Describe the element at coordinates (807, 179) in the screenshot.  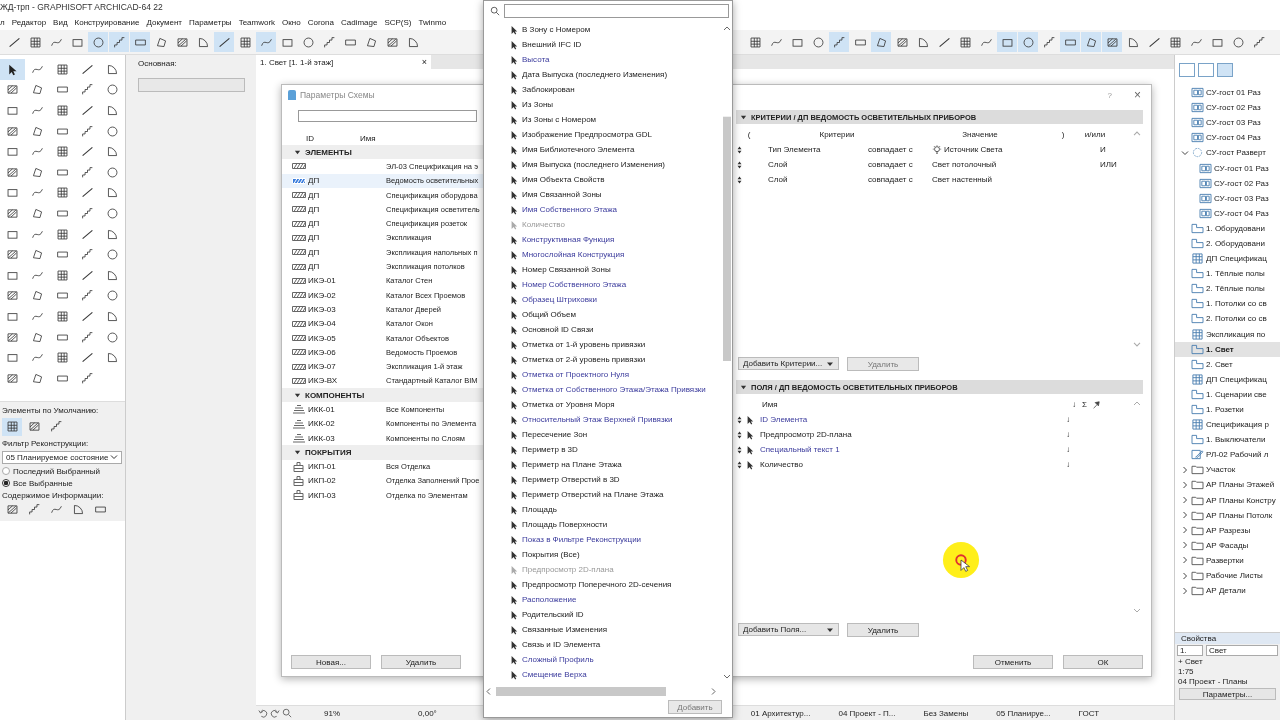
I see `criterion-cell: Слой` at that location.